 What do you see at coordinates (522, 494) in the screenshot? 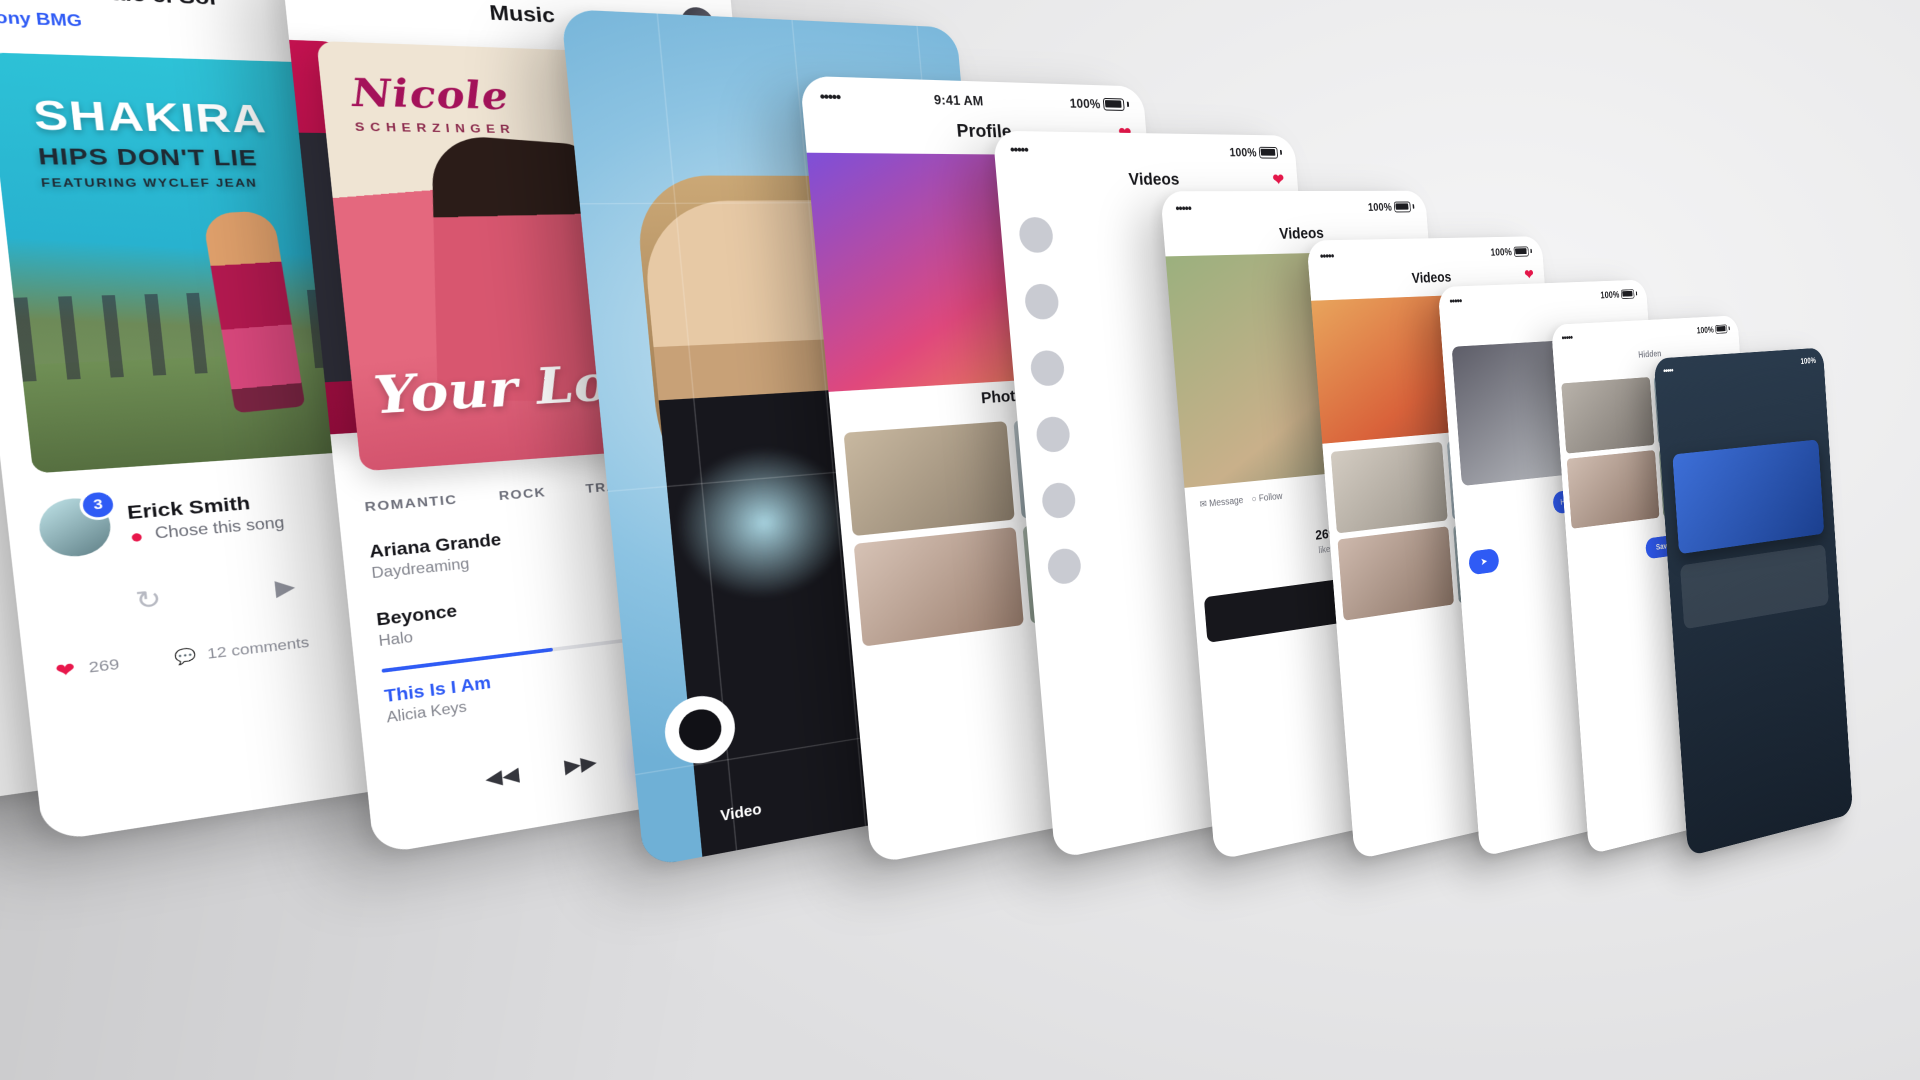
I see `tab-rock: ROCK` at bounding box center [522, 494].